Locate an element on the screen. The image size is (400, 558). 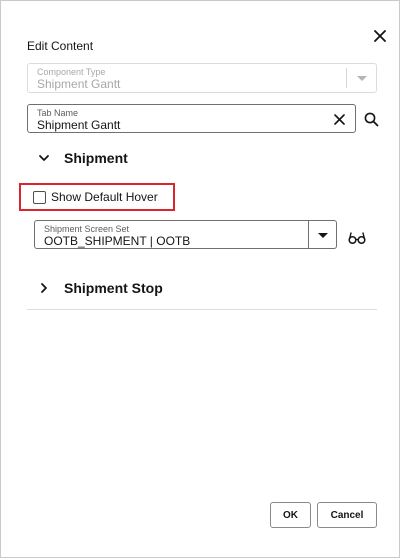
view-screen-set-button is located at coordinates (357, 238).